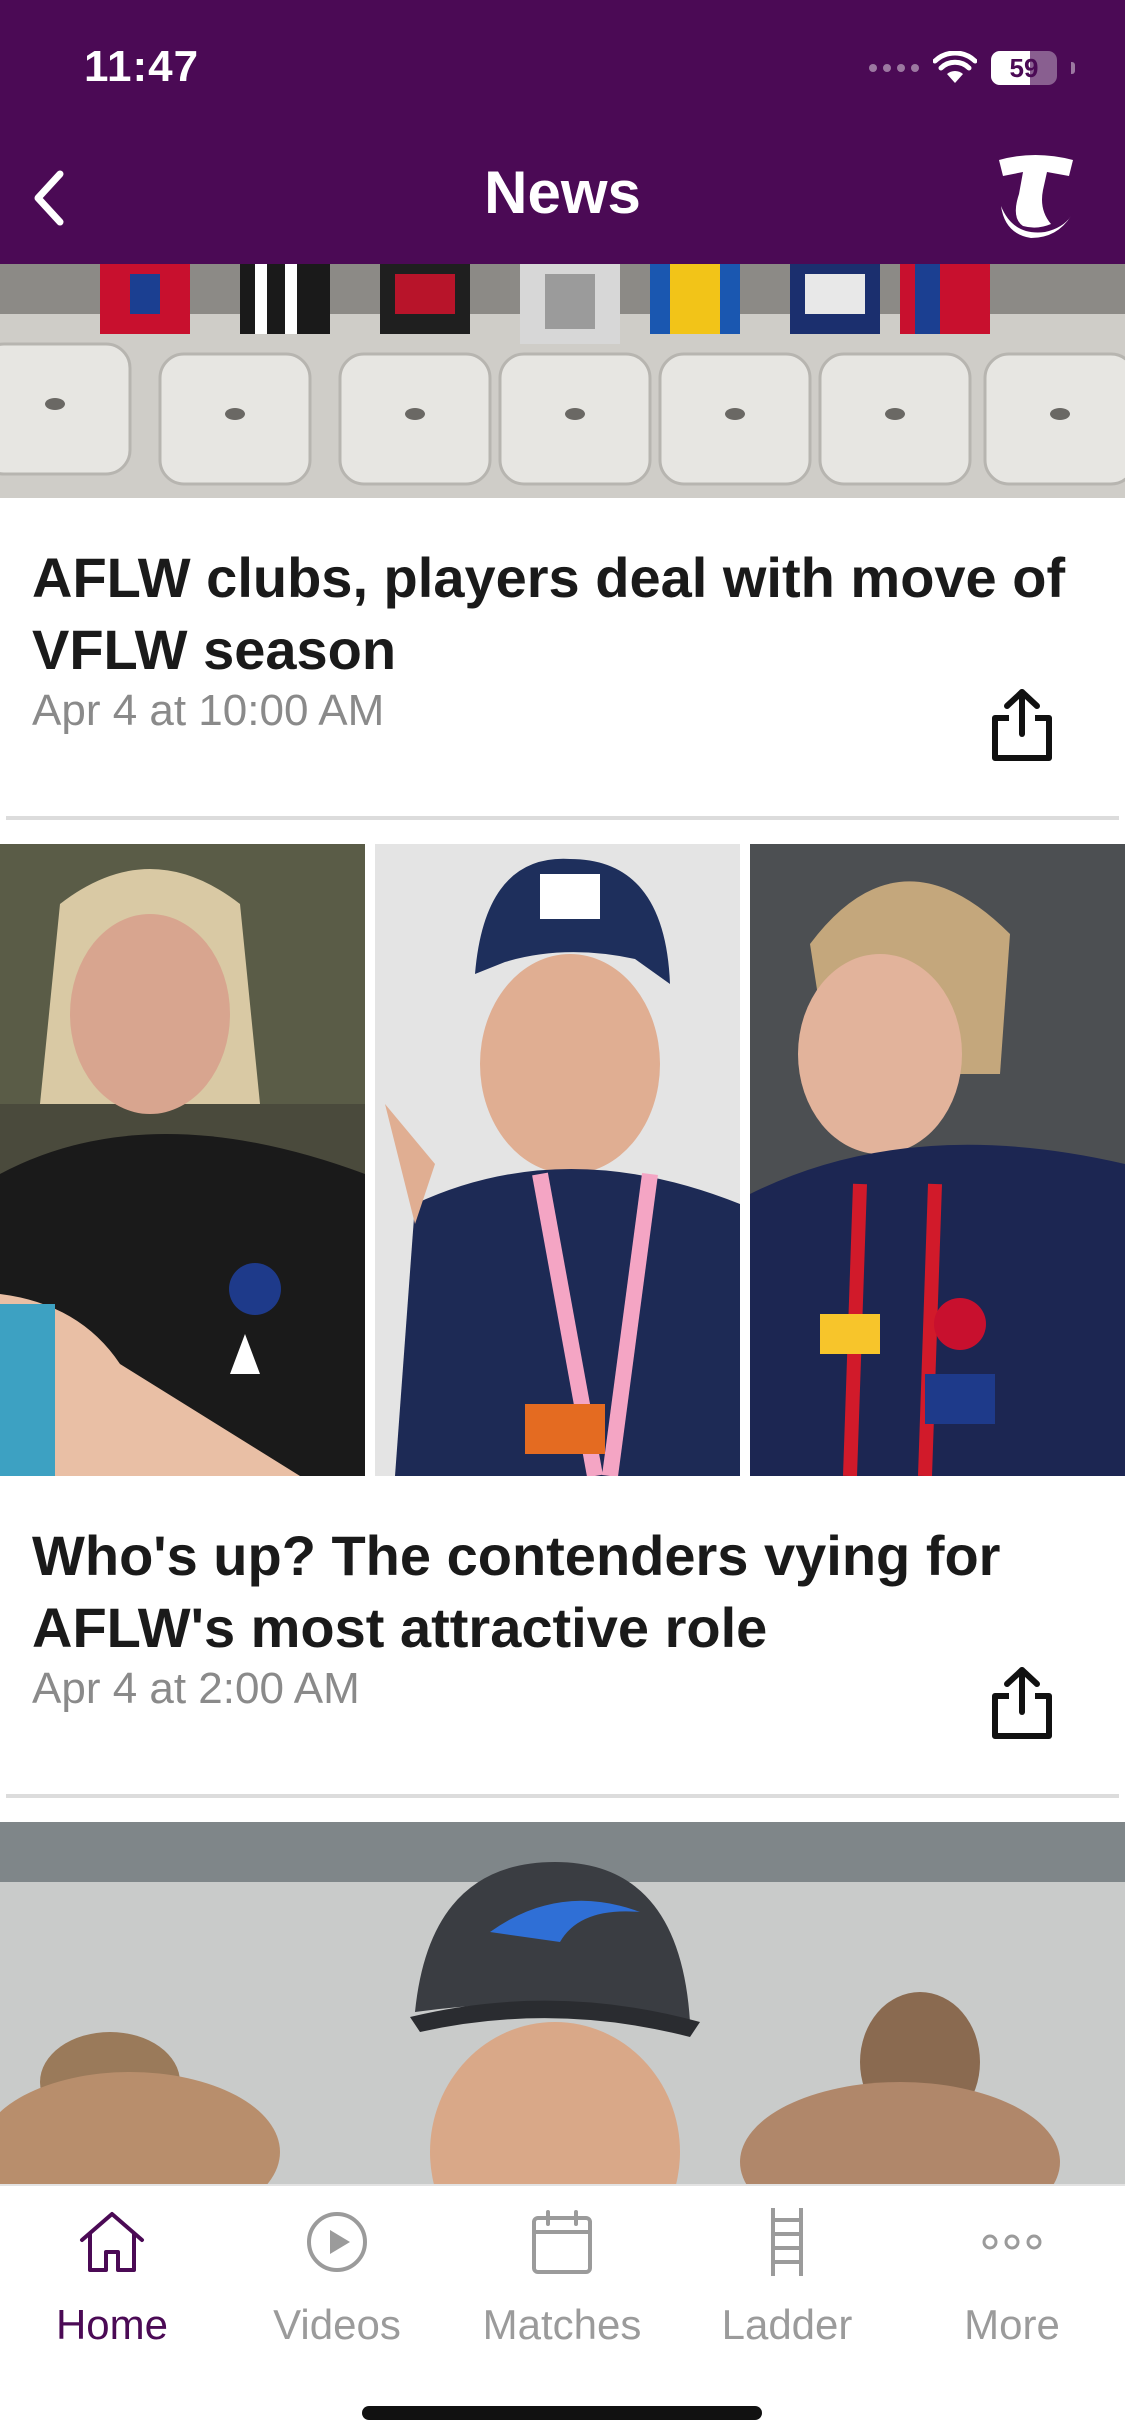 Image resolution: width=1125 pixels, height=2436 pixels. What do you see at coordinates (787, 2324) in the screenshot?
I see `tab-label: Ladder` at bounding box center [787, 2324].